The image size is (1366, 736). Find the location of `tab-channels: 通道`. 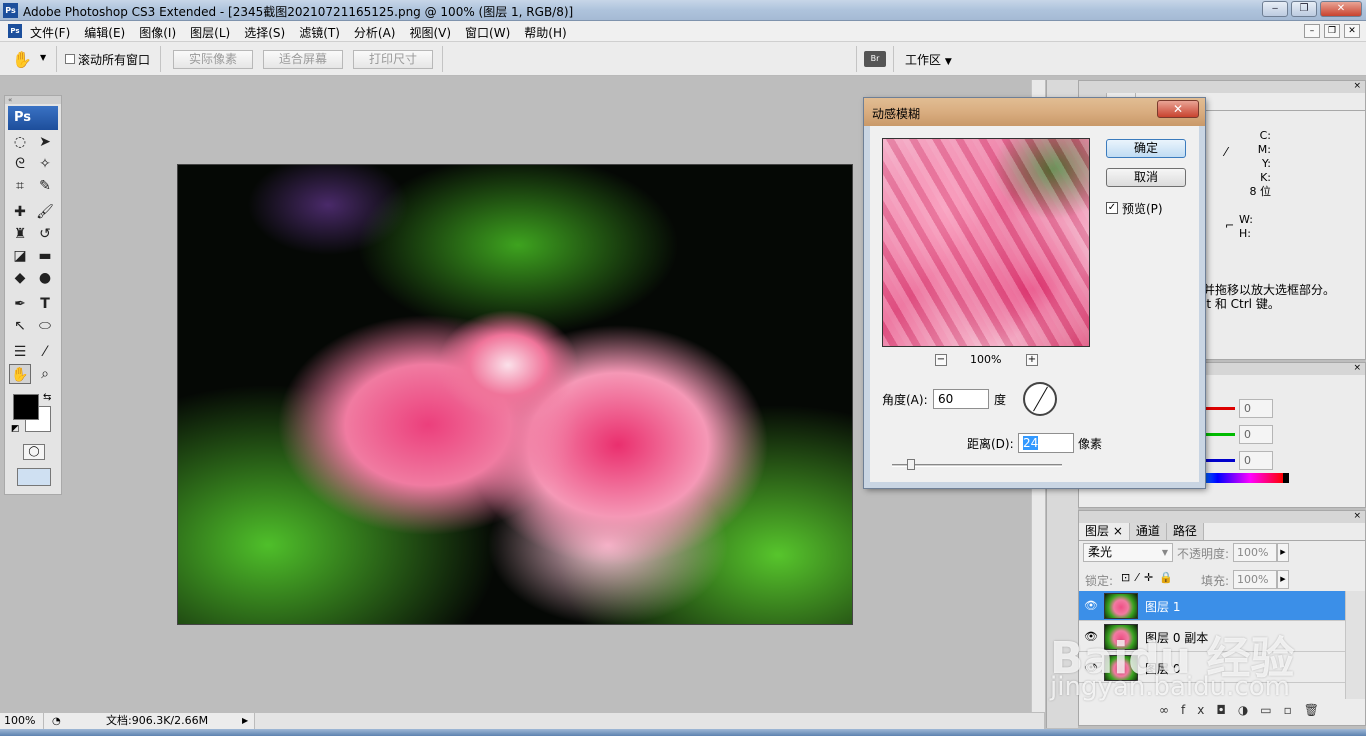

tab-channels: 通道 is located at coordinates (1148, 531).